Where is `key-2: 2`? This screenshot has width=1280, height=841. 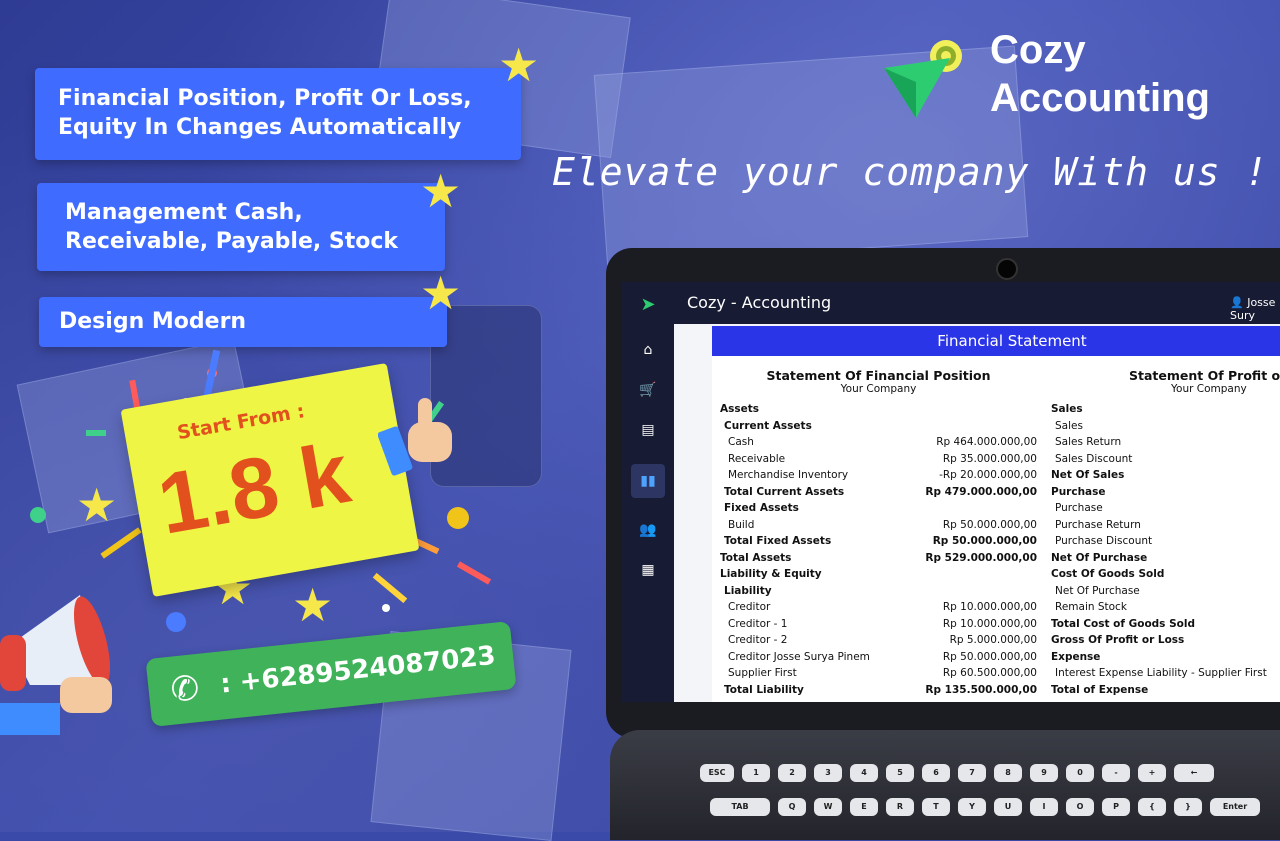
key-2: 2 is located at coordinates (792, 773).